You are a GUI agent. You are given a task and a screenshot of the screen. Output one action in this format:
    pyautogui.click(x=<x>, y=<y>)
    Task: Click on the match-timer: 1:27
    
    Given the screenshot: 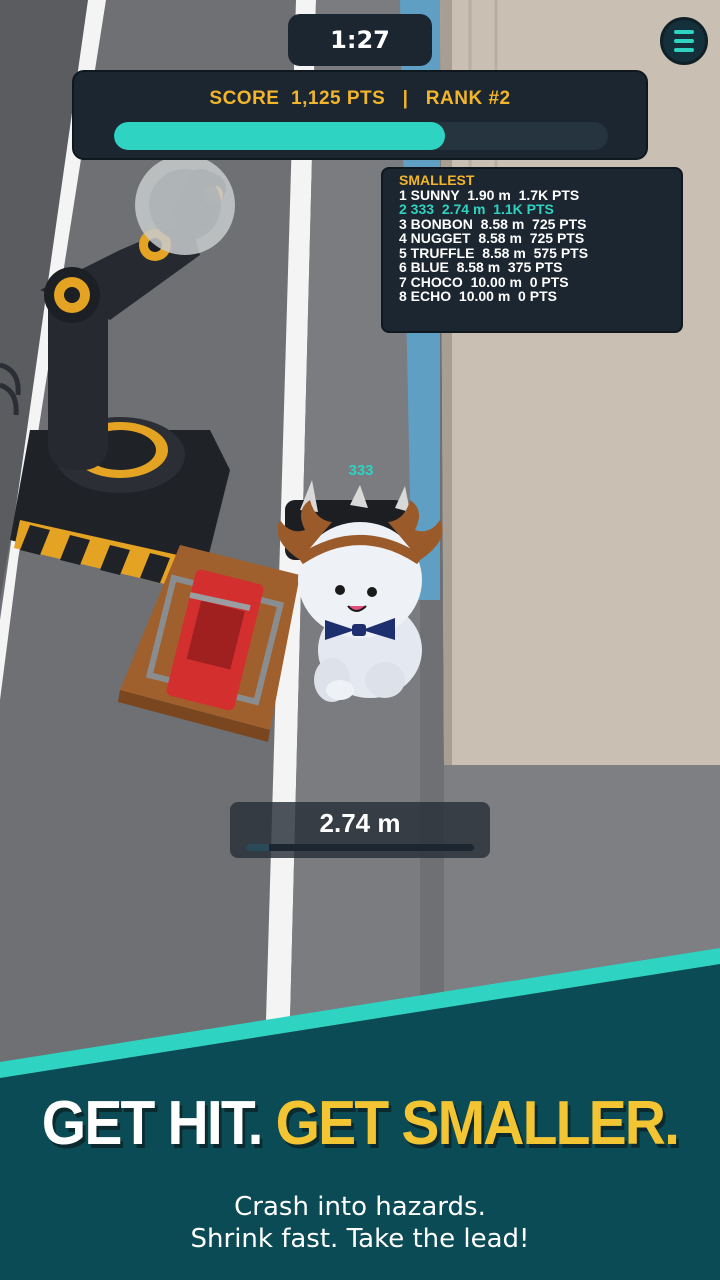 What is the action you would take?
    pyautogui.click(x=360, y=40)
    